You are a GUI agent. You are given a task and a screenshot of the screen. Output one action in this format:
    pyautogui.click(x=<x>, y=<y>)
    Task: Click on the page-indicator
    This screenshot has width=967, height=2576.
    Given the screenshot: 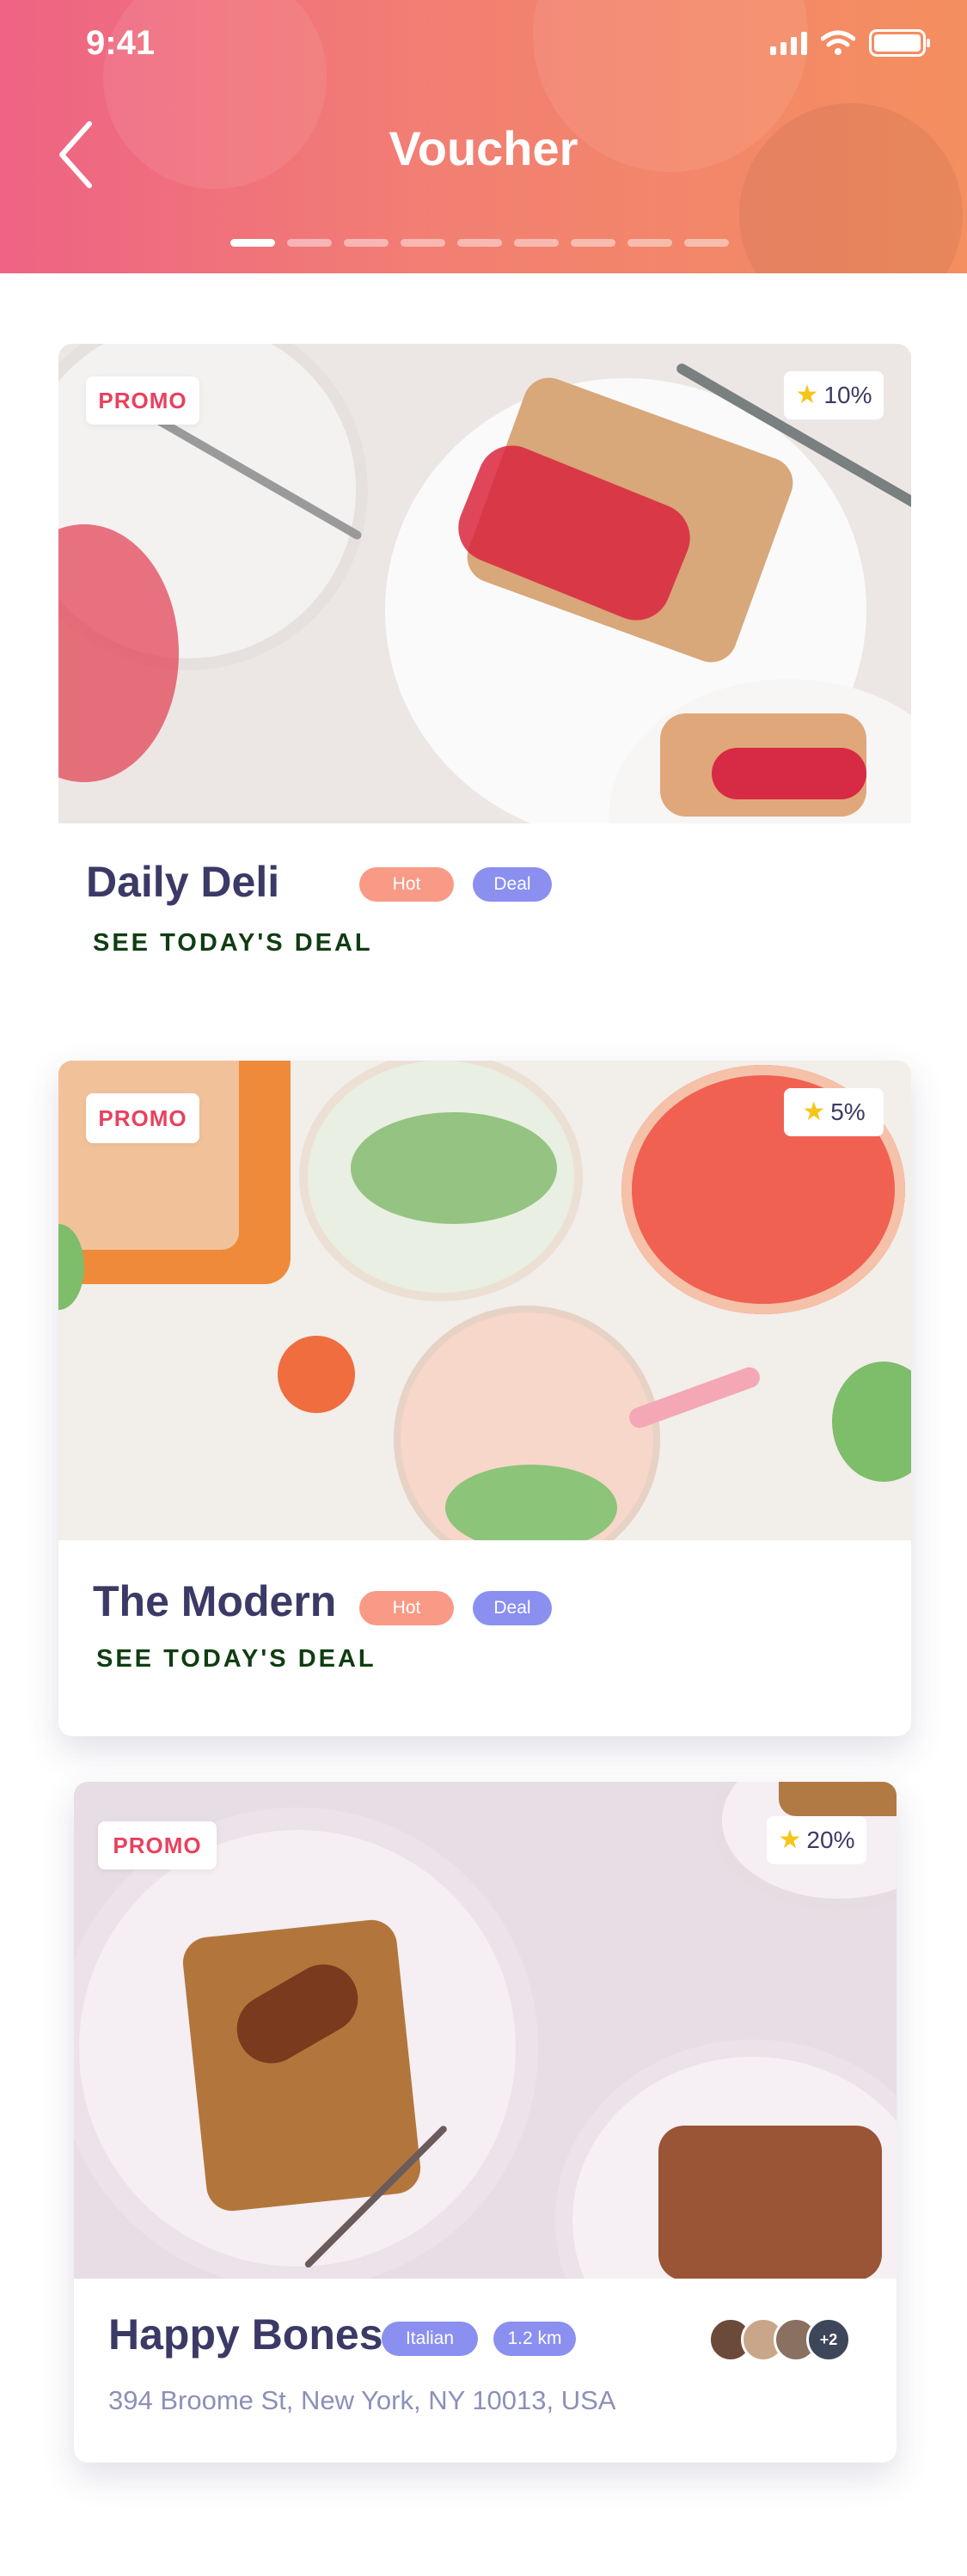 What is the action you would take?
    pyautogui.click(x=479, y=243)
    